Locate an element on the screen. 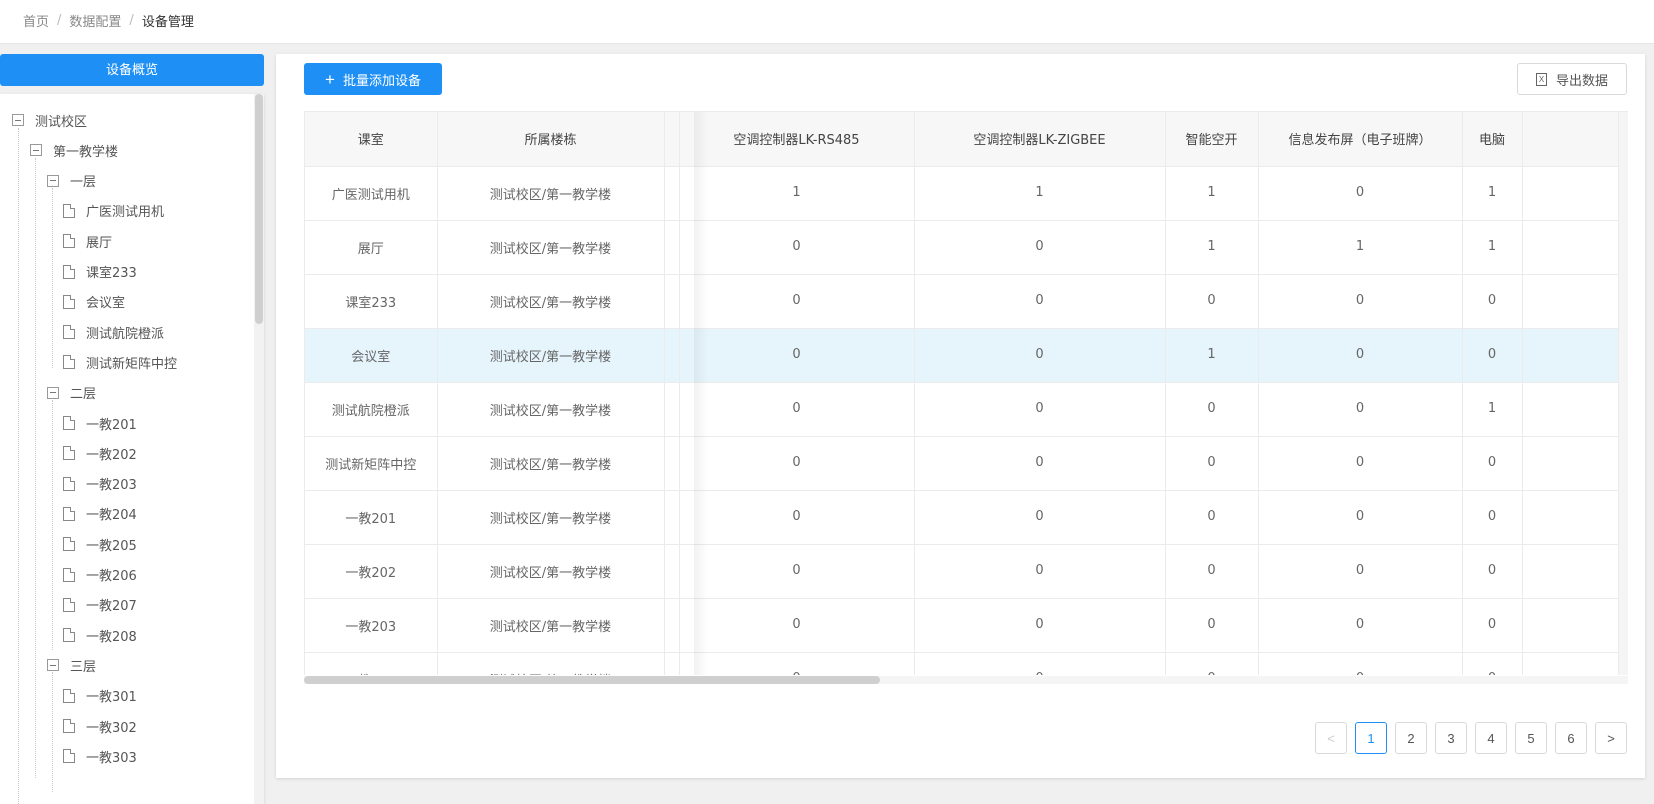  prev-page-button: < is located at coordinates (1331, 738).